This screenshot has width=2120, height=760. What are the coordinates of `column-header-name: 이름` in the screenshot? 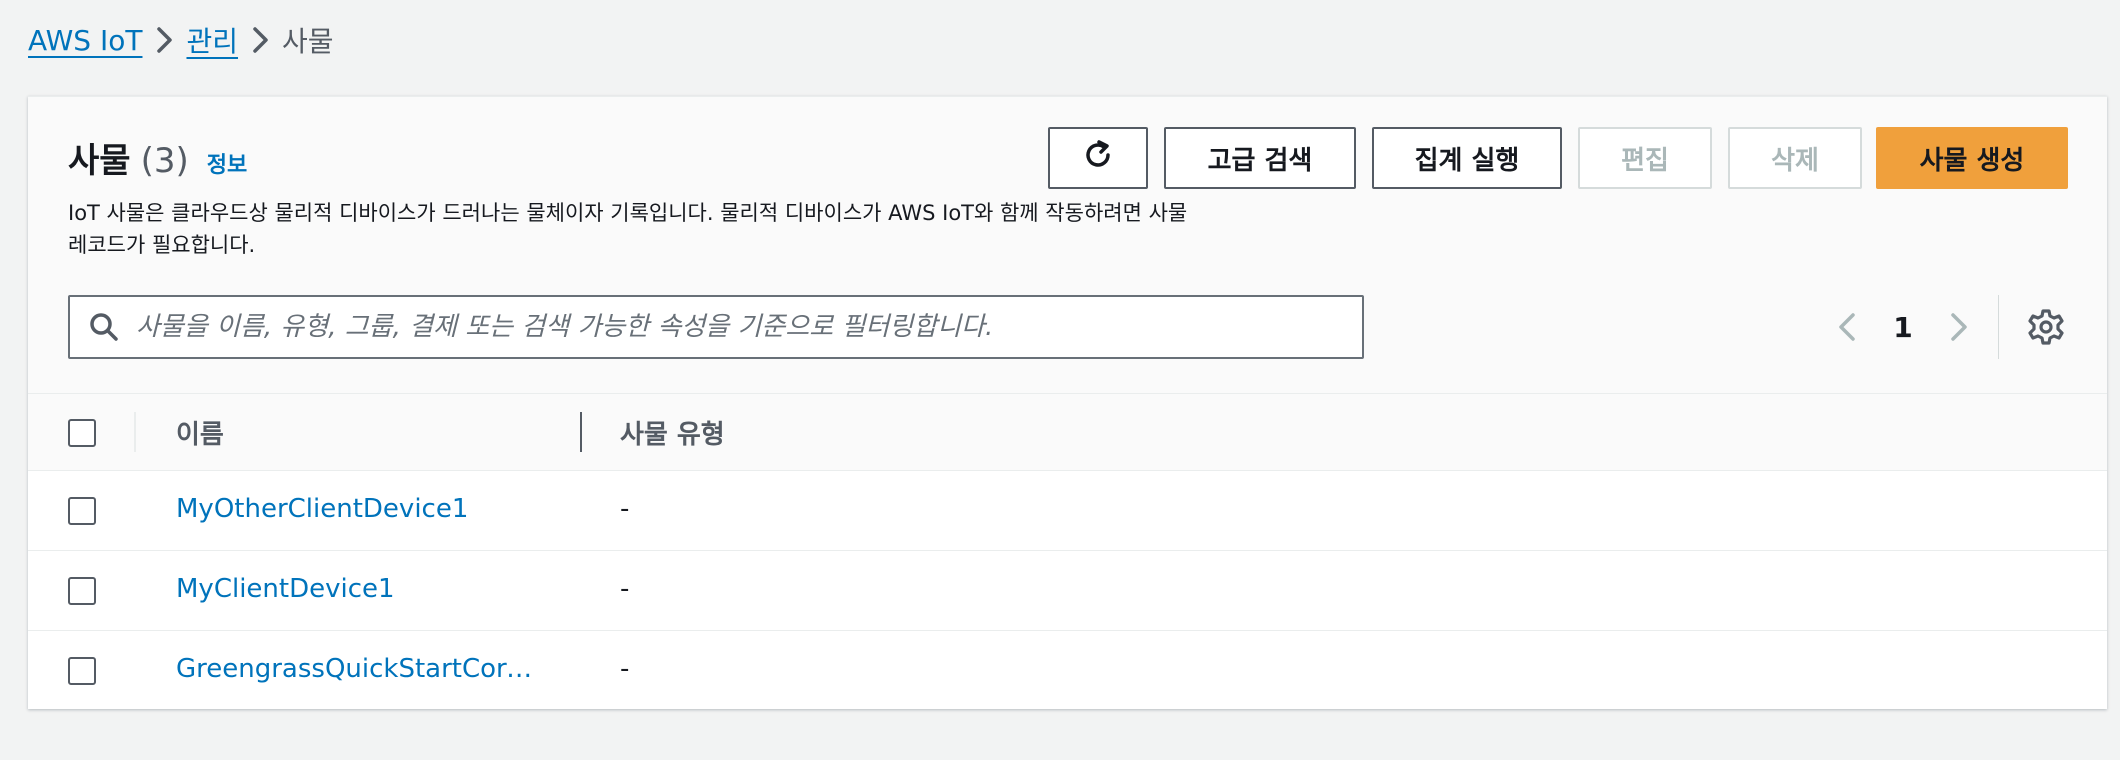 It's located at (200, 432).